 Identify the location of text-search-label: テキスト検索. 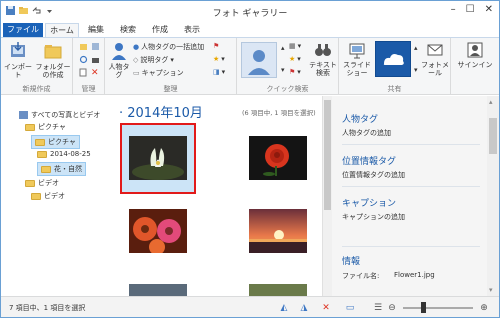
(323, 69).